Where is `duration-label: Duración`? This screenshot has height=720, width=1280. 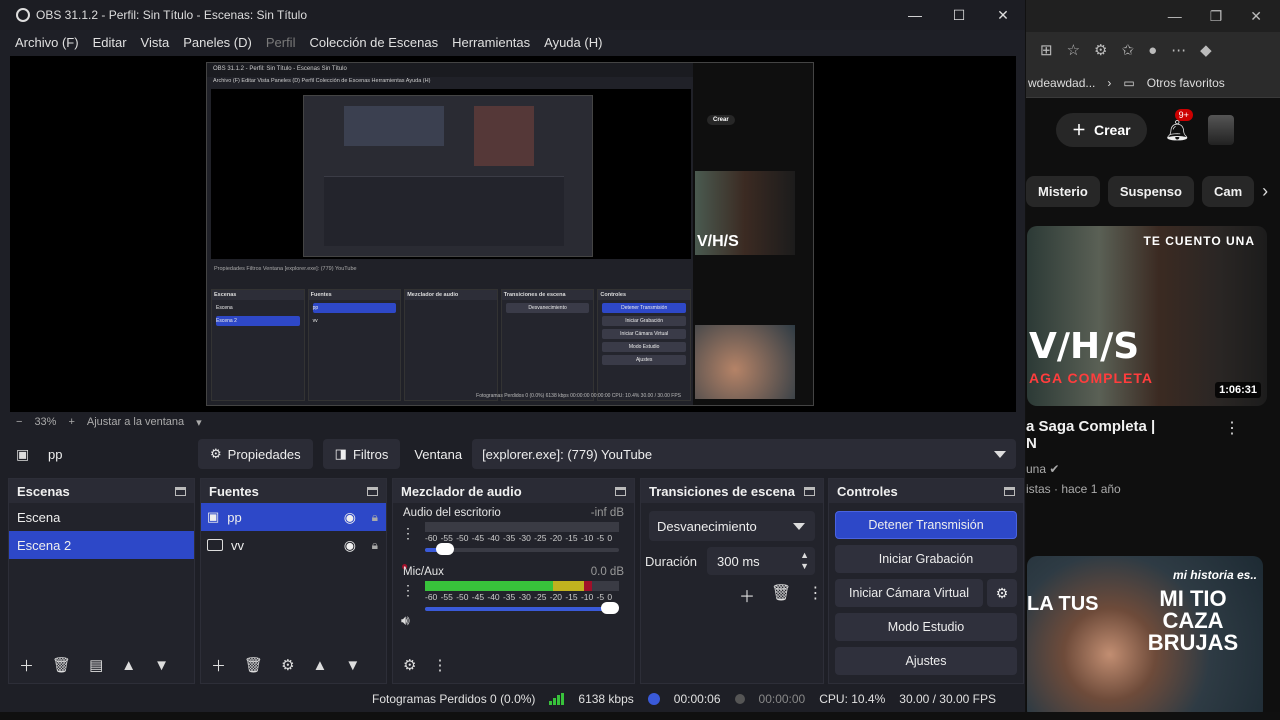
duration-label: Duración is located at coordinates (671, 561).